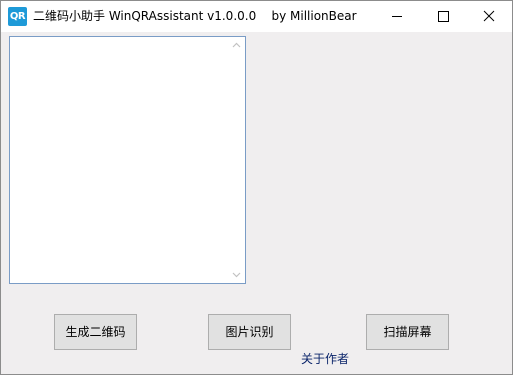  I want to click on close-icon, so click(489, 16).